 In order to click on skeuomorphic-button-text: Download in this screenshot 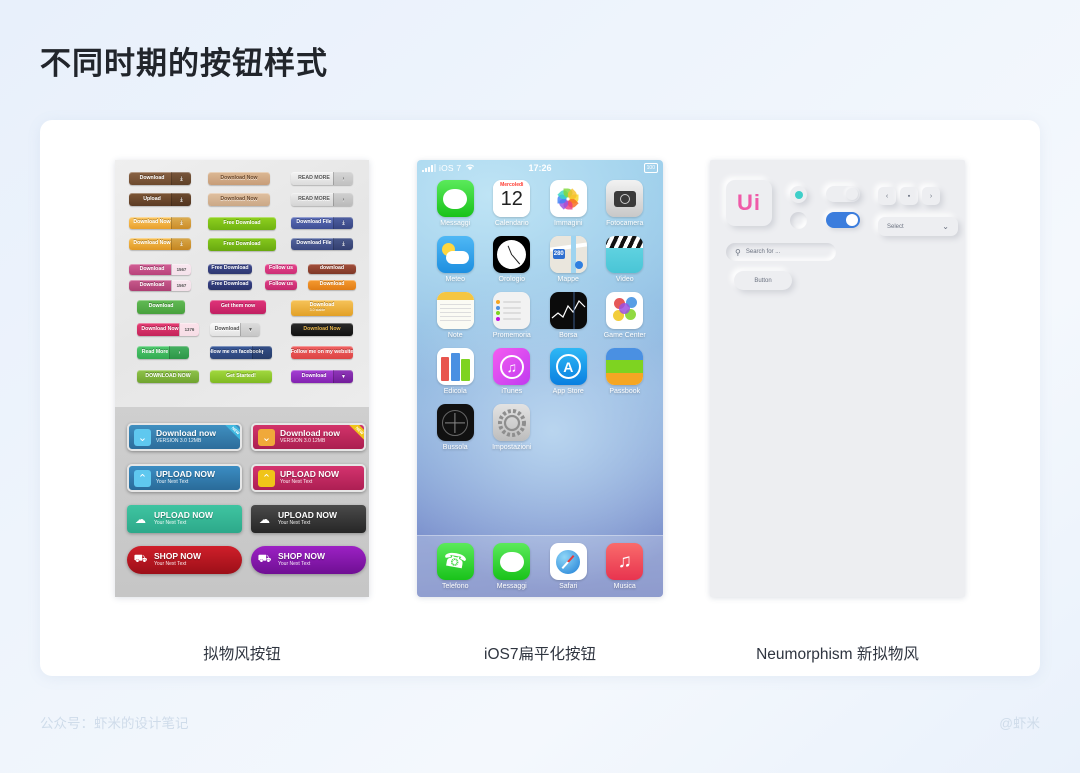, I will do `click(152, 269)`.